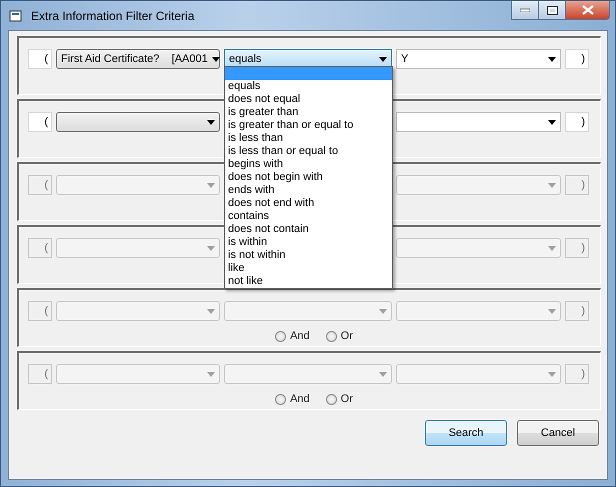 The image size is (616, 487). Describe the element at coordinates (138, 59) in the screenshot. I see `field-dropdown: First Aid Certificate? [AA001` at that location.